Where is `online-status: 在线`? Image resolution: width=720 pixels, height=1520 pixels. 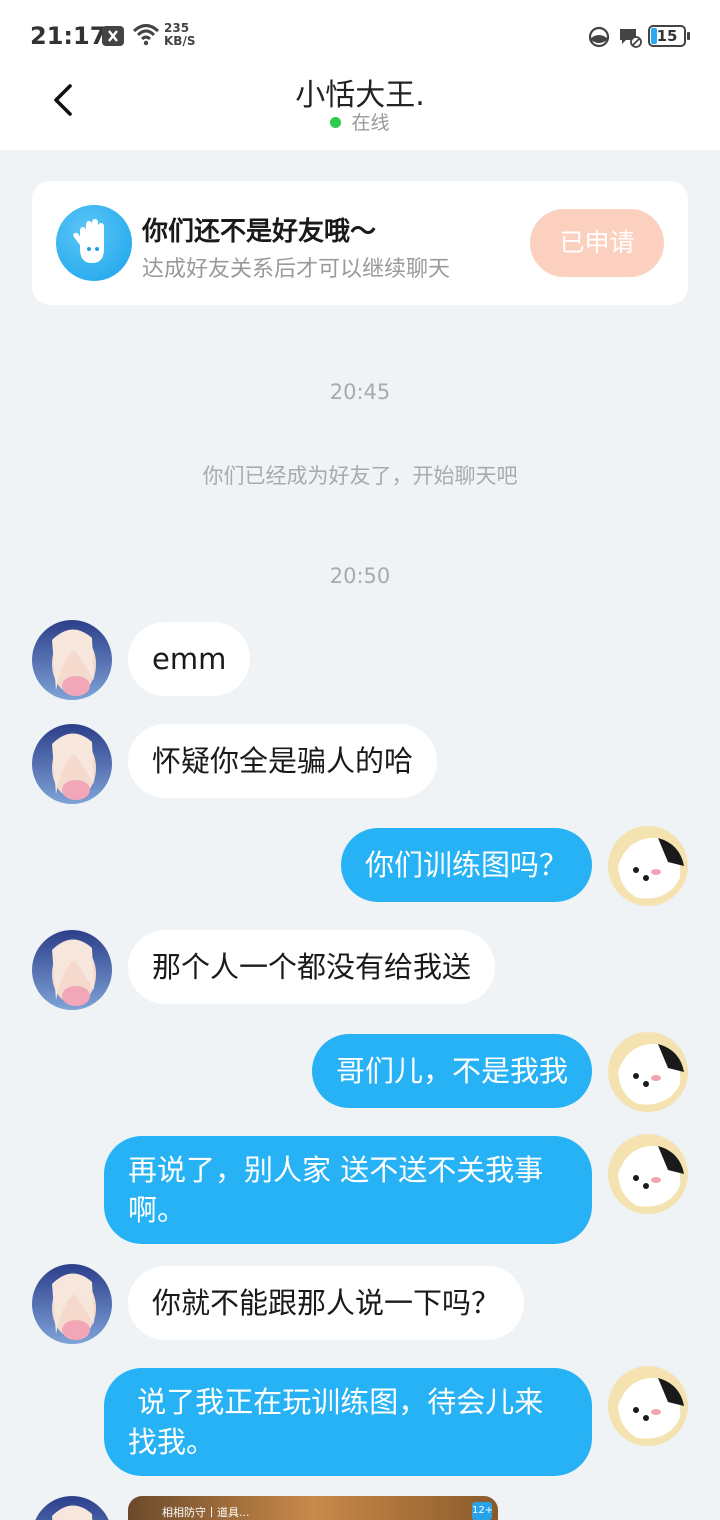 online-status: 在线 is located at coordinates (360, 121).